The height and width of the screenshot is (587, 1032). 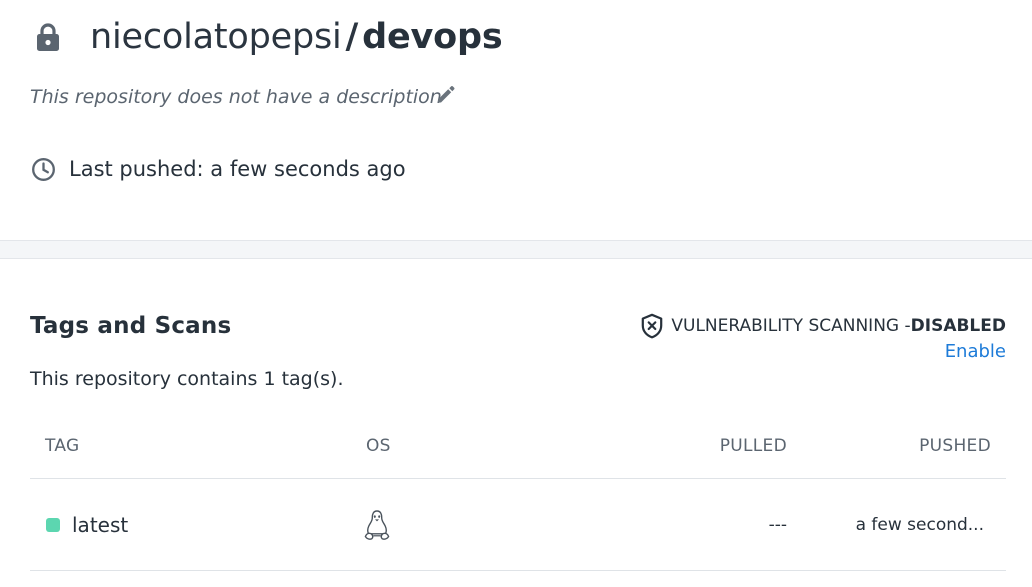 I want to click on column-header-os: OS, so click(x=378, y=446).